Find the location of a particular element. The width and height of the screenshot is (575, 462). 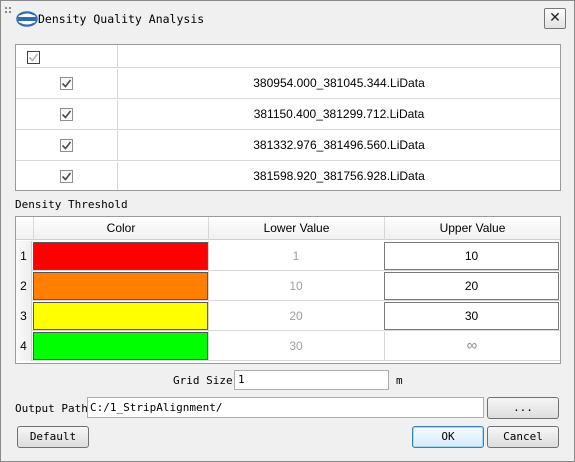

threshold-row: 3 20 30 is located at coordinates (288, 316).